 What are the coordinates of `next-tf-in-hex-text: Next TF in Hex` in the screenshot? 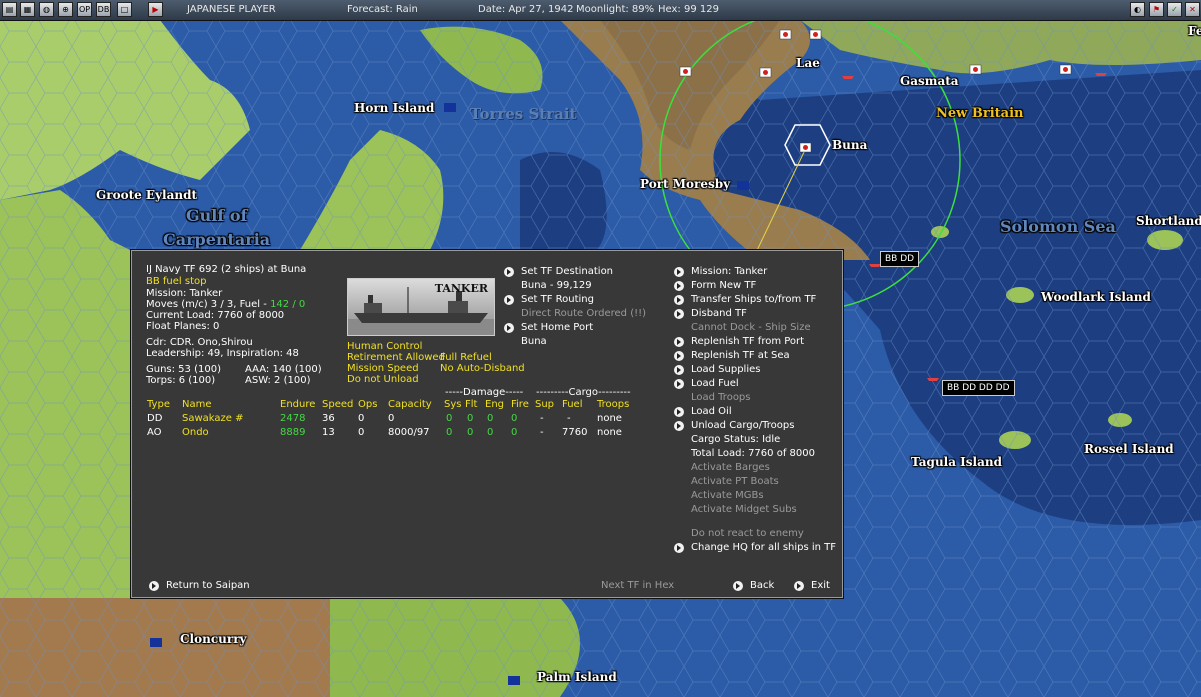 It's located at (638, 585).